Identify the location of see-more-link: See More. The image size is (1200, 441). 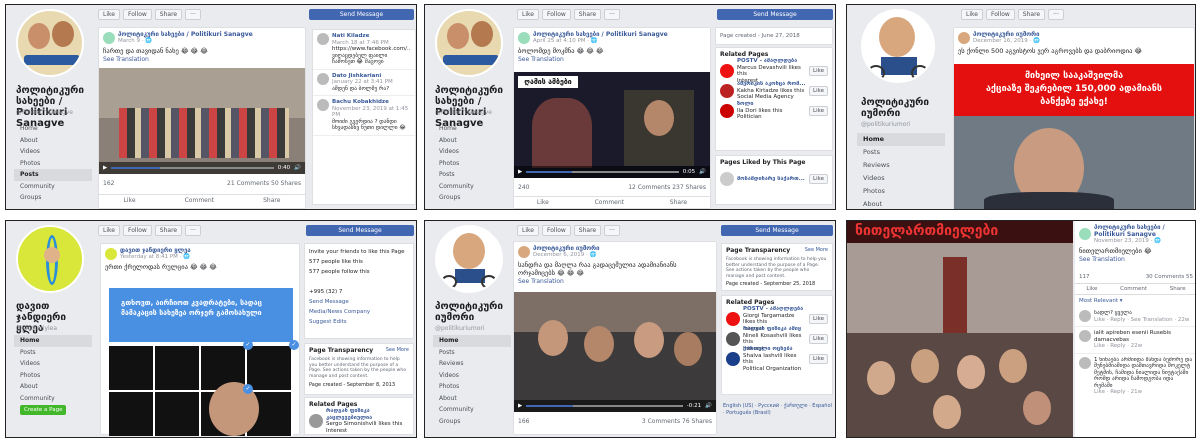
(397, 350).